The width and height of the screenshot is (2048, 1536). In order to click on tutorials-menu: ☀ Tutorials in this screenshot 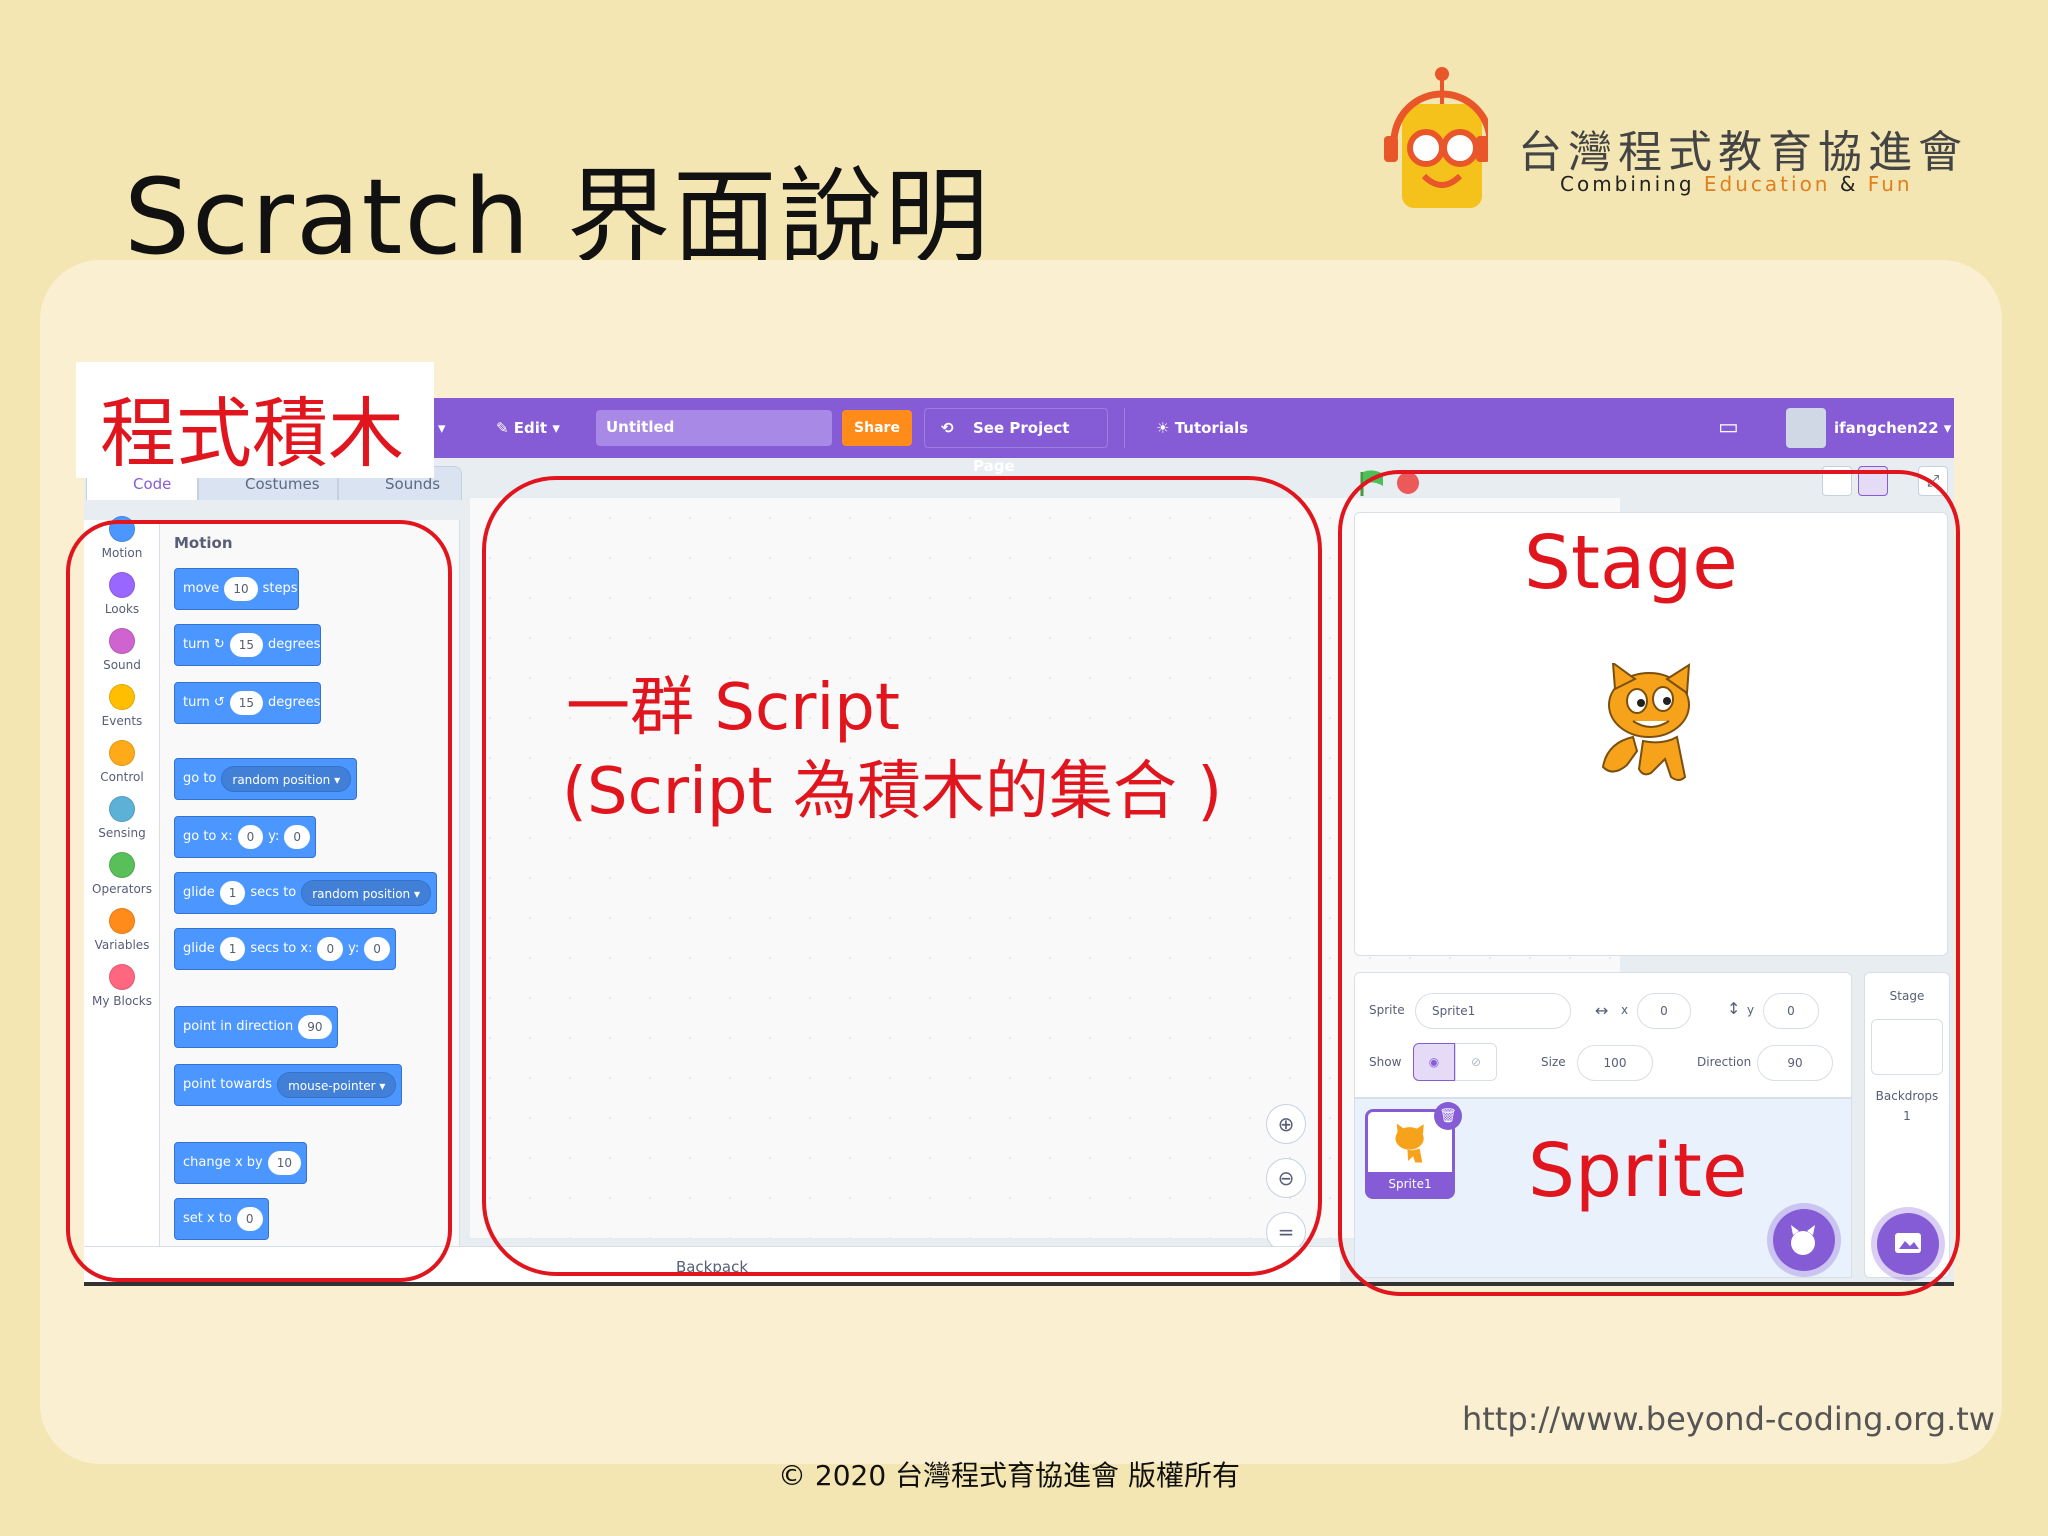, I will do `click(1202, 428)`.